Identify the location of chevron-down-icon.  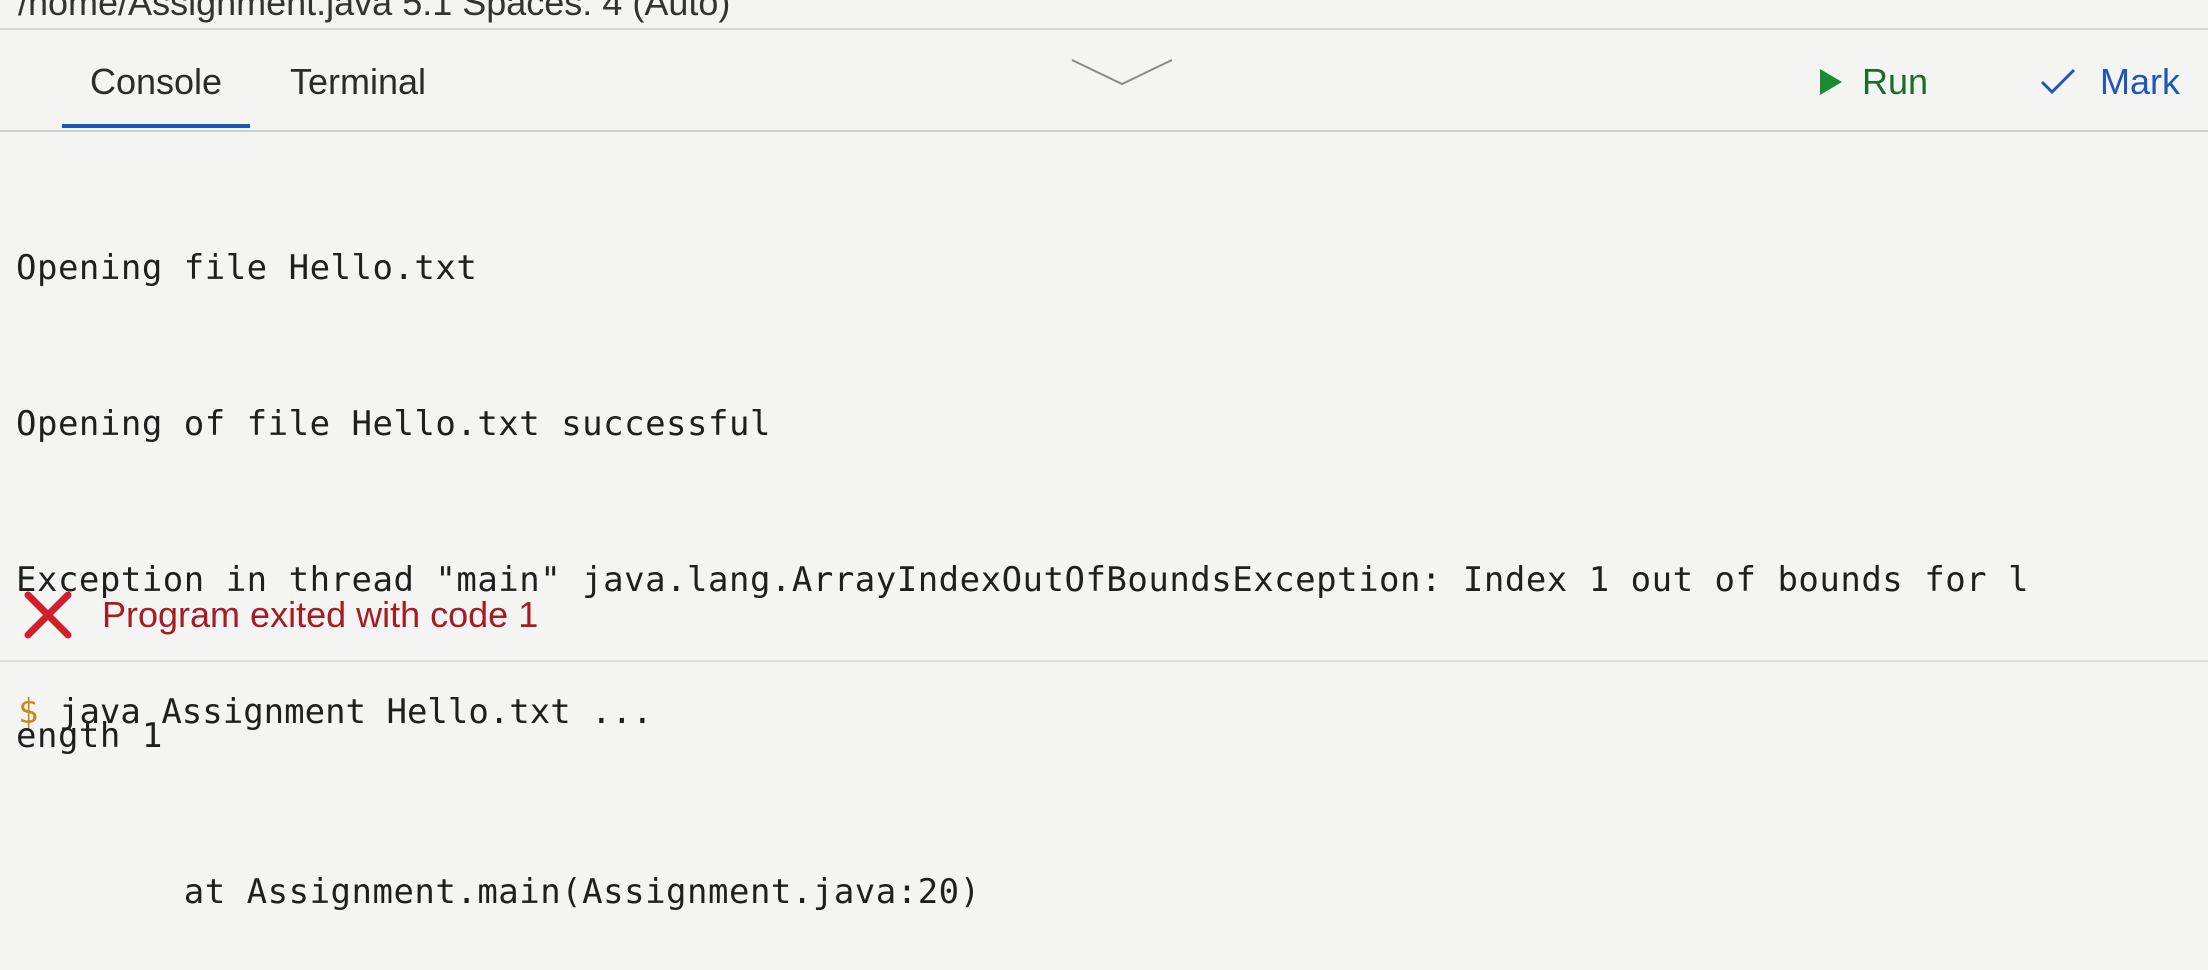
(1122, 72).